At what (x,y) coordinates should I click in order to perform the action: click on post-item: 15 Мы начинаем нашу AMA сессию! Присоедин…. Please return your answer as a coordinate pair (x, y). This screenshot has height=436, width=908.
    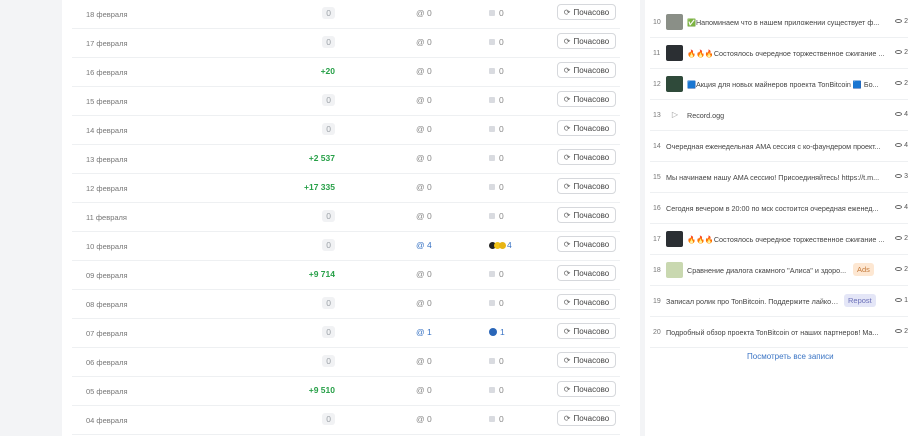
    Looking at the image, I should click on (779, 177).